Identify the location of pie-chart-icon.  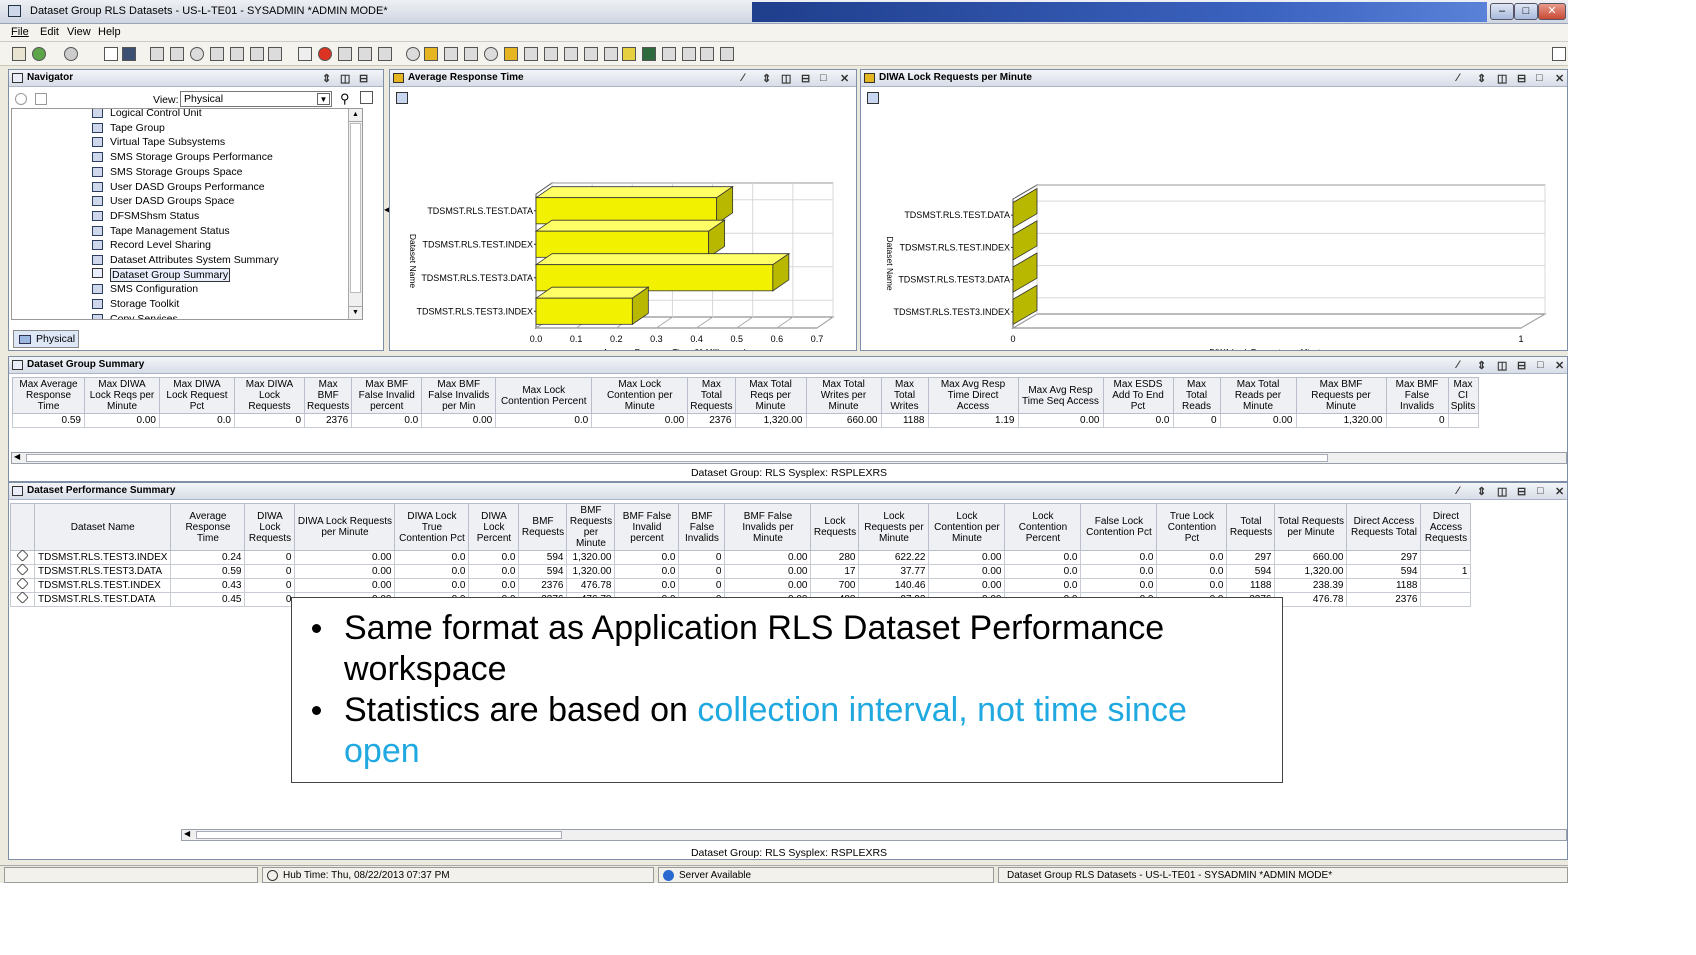
(197, 54).